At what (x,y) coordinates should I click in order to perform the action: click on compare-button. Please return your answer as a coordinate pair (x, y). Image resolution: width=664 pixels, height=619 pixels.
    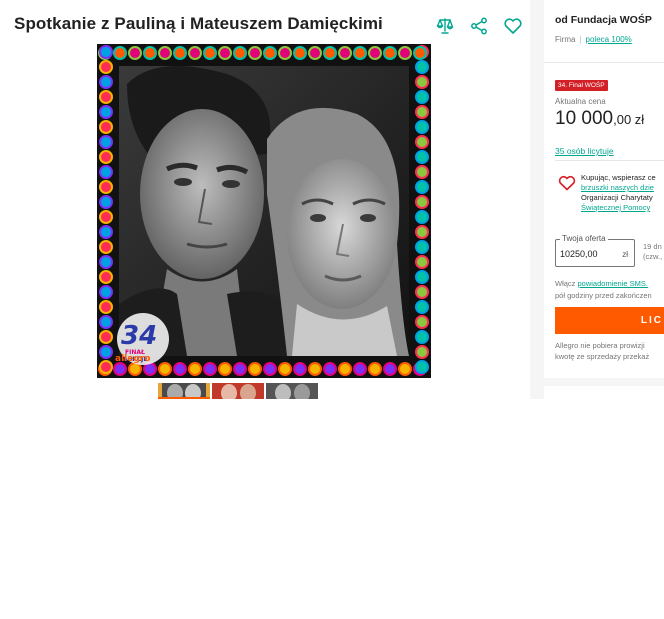
    Looking at the image, I should click on (445, 26).